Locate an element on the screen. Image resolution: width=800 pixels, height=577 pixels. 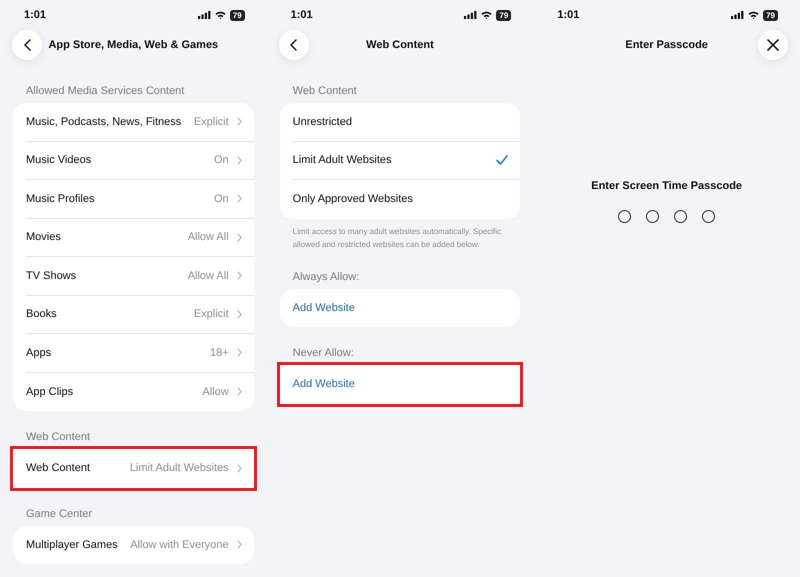
row-value: Allow with Everyone is located at coordinates (179, 544).